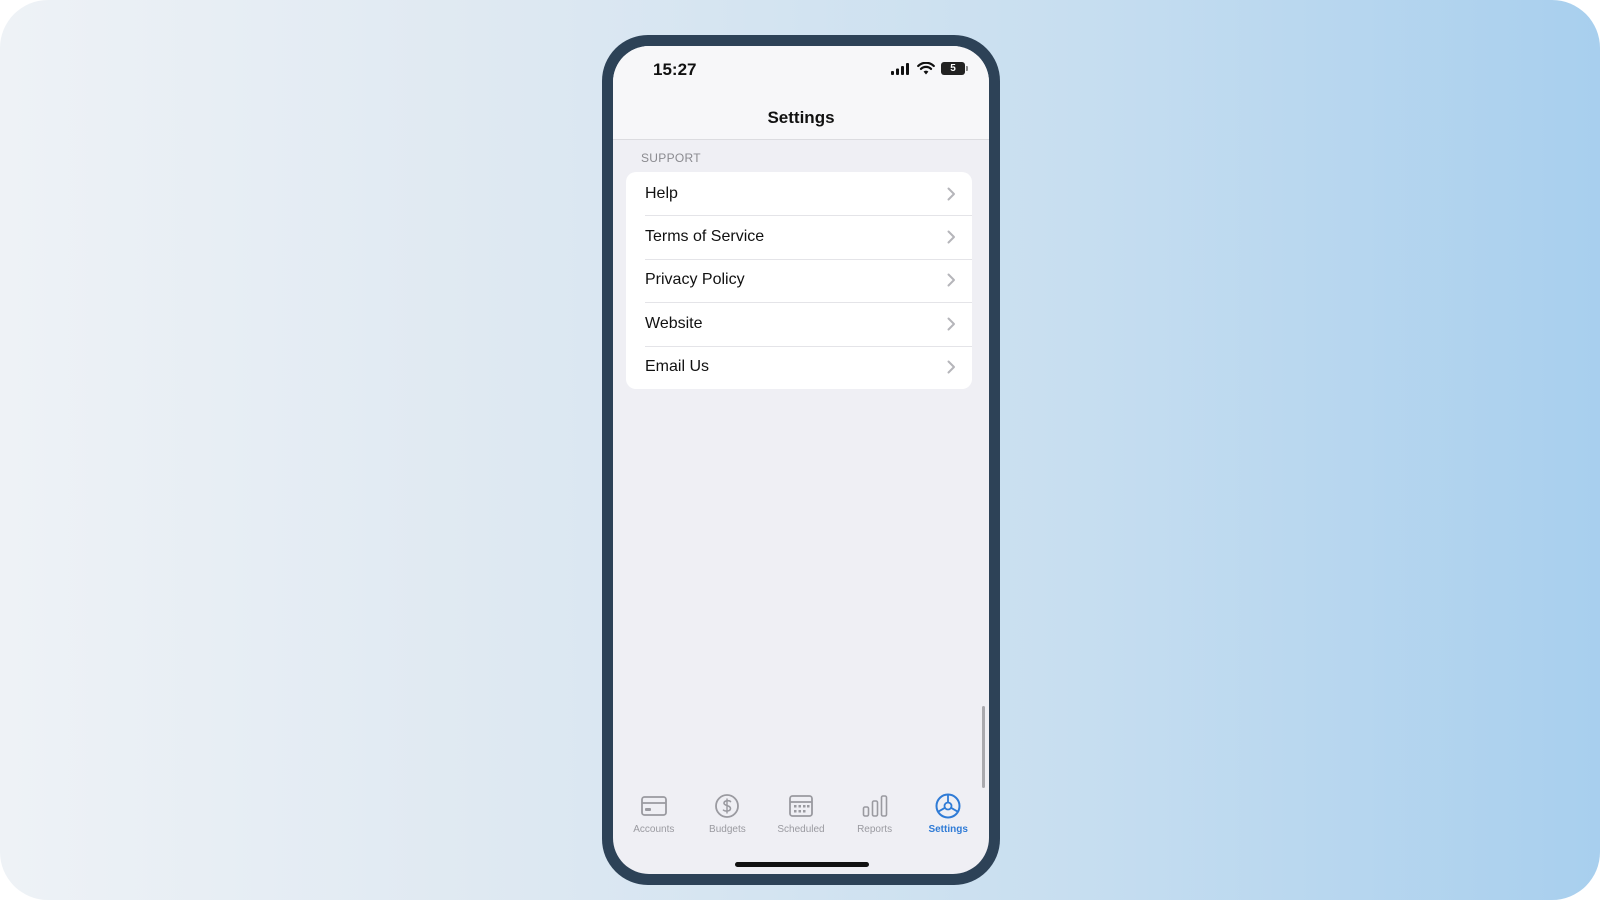 Image resolution: width=1600 pixels, height=900 pixels. What do you see at coordinates (802, 864) in the screenshot?
I see `home-indicator` at bounding box center [802, 864].